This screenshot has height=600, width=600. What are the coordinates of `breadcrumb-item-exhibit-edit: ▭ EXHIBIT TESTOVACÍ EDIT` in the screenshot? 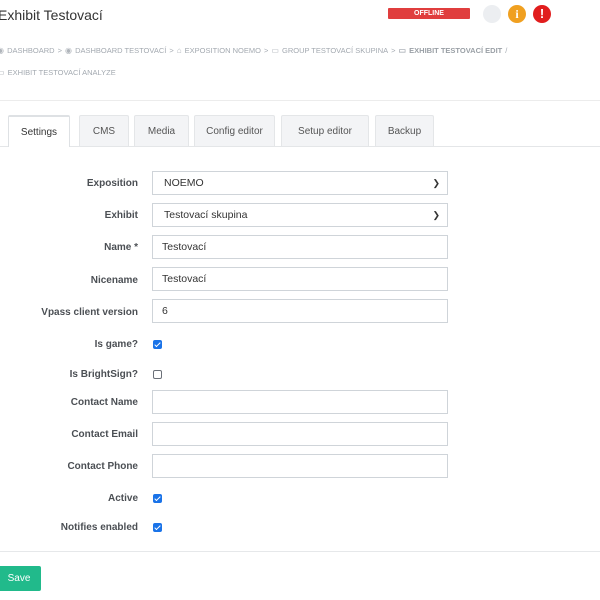 It's located at (451, 50).